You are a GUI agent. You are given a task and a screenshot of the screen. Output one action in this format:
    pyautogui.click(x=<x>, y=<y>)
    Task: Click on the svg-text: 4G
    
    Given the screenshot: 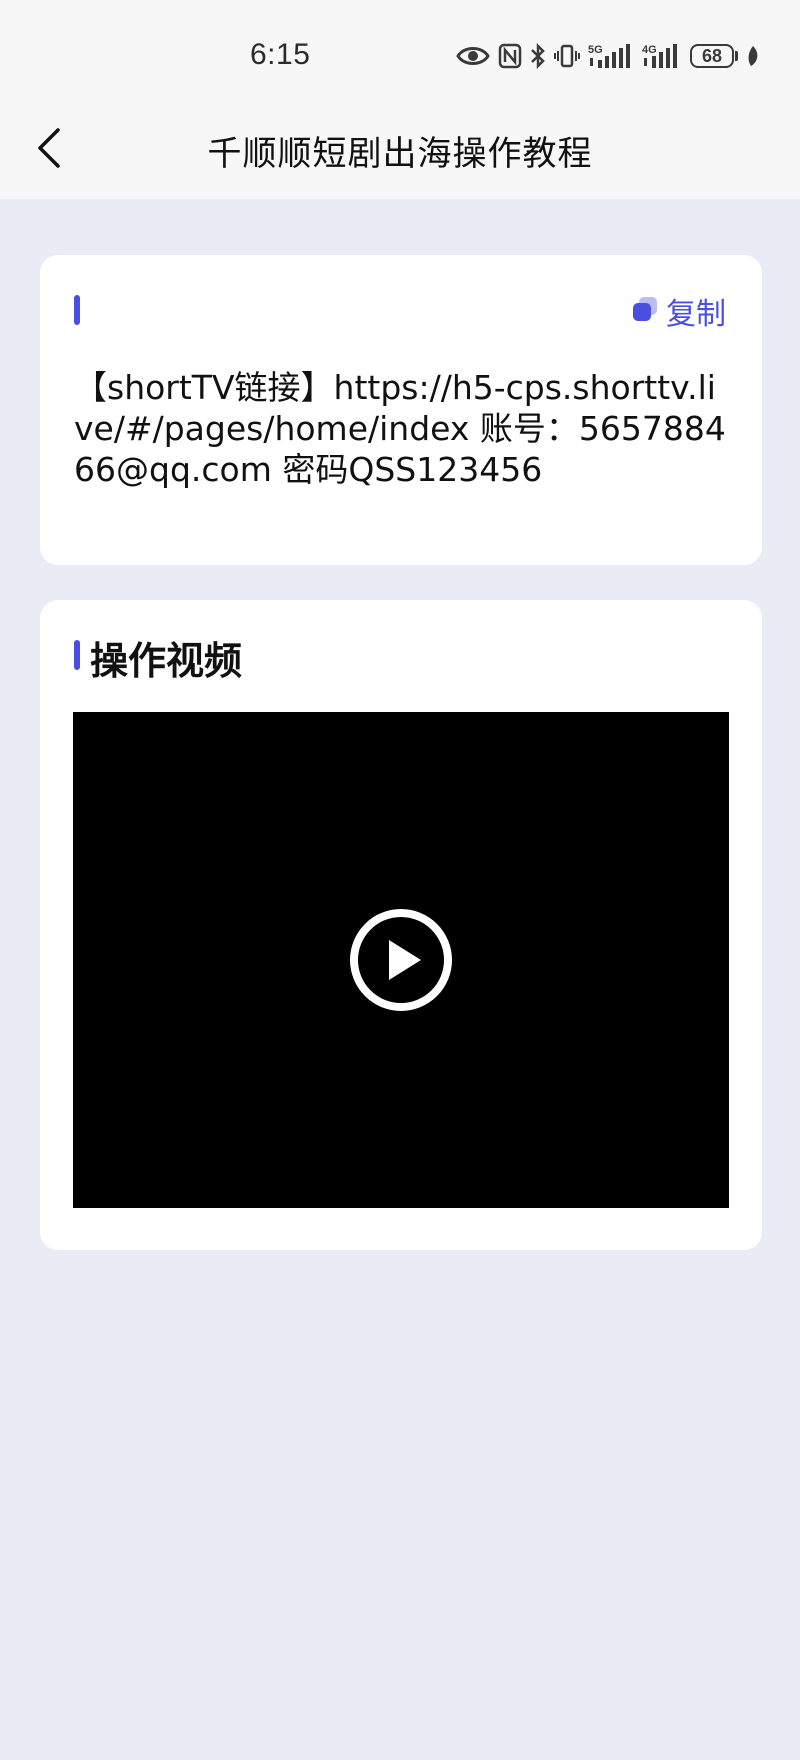 What is the action you would take?
    pyautogui.click(x=649, y=50)
    